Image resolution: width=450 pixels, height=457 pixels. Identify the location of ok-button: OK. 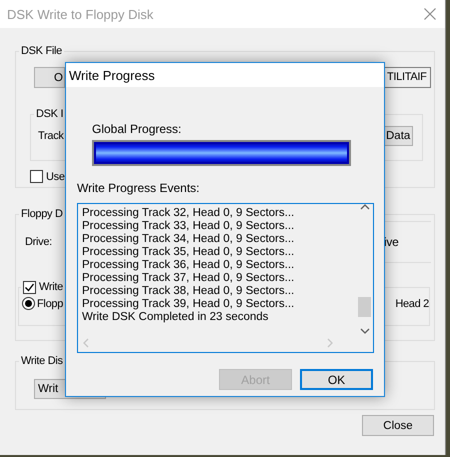
(336, 379).